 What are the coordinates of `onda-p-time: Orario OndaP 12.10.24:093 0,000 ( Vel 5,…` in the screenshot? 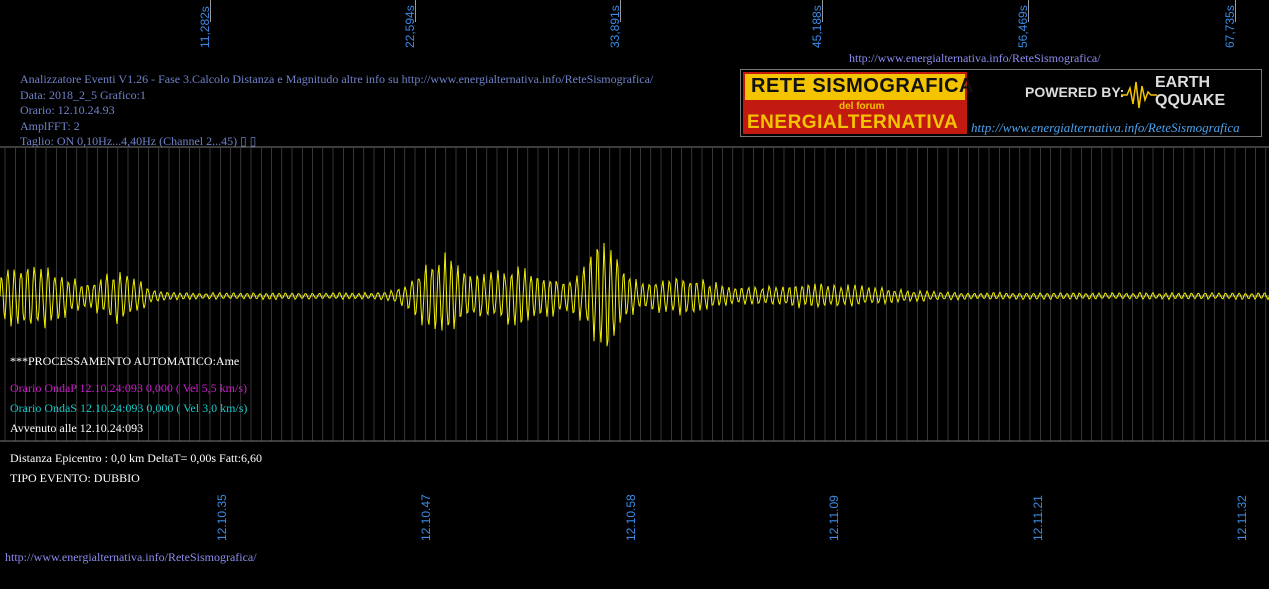 It's located at (128, 388).